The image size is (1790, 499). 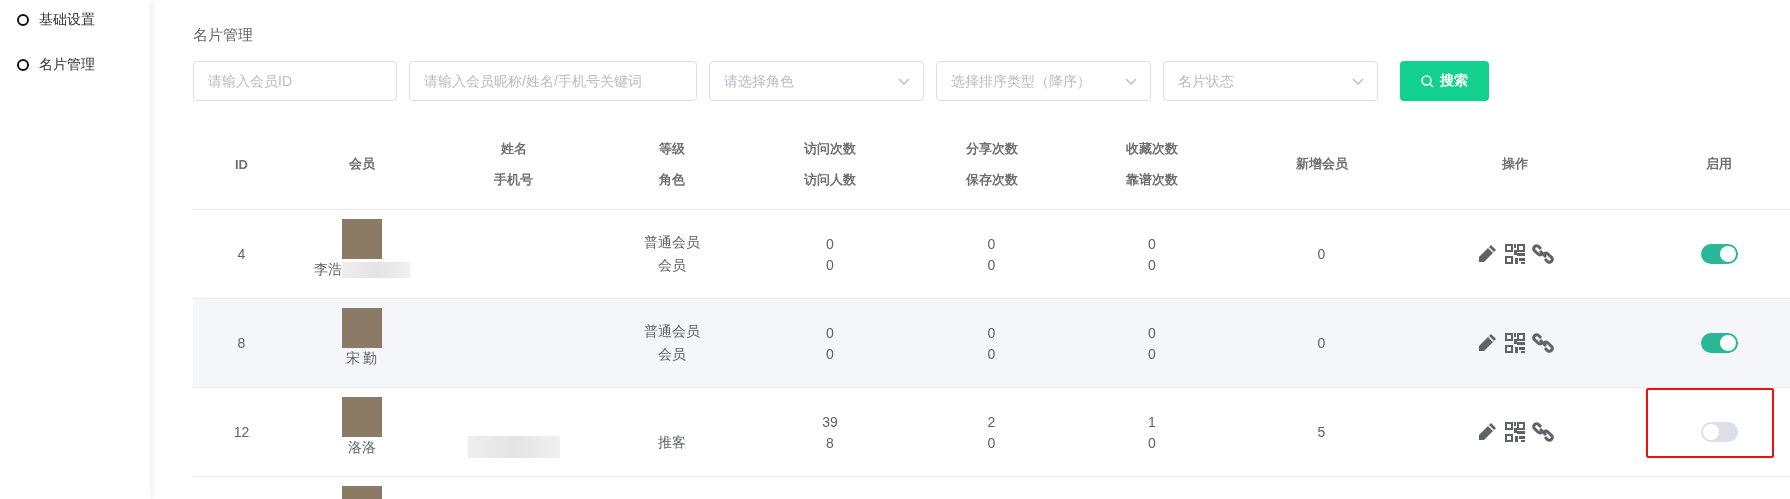 What do you see at coordinates (1321, 164) in the screenshot?
I see `column-header: 新增会员` at bounding box center [1321, 164].